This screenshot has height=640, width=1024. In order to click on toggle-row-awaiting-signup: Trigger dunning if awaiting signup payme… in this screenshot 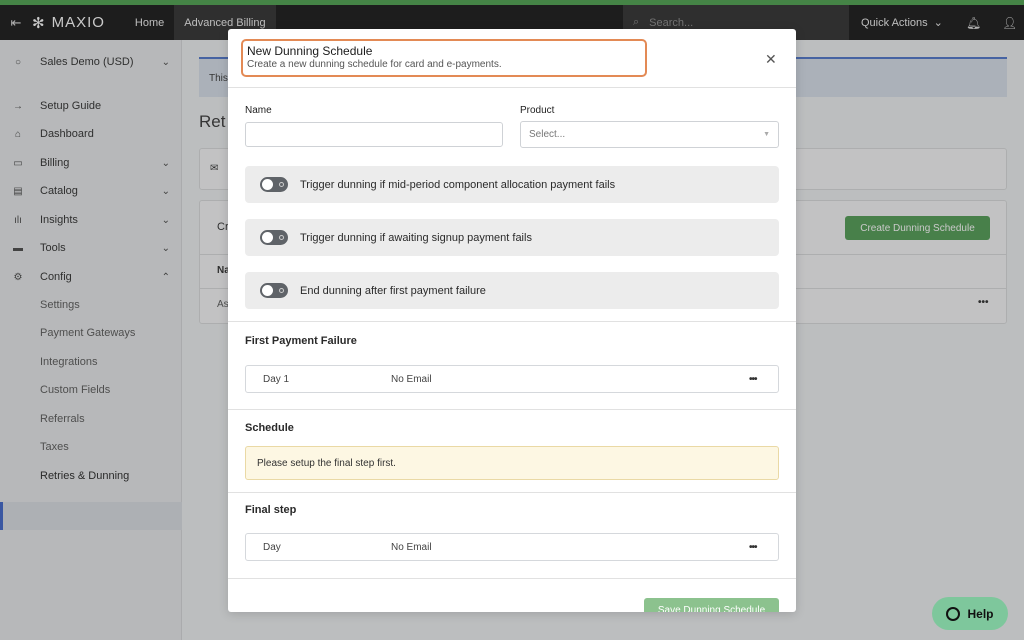, I will do `click(512, 237)`.